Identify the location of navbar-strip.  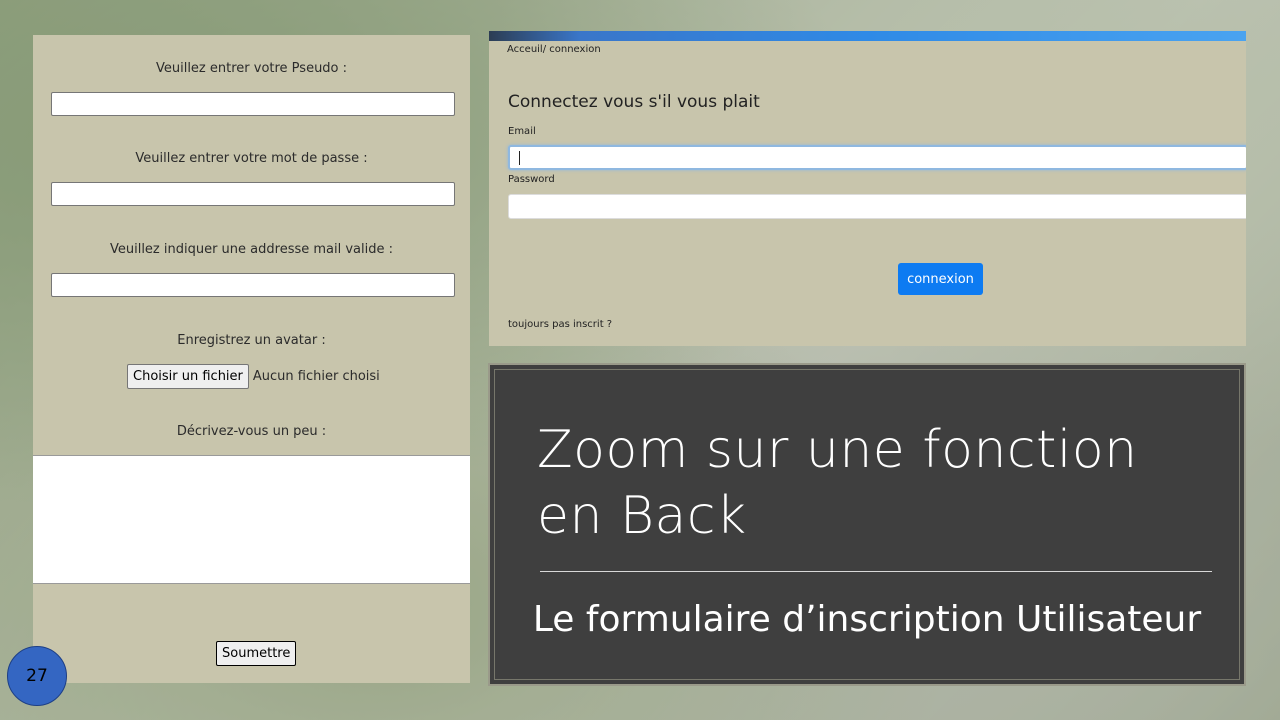
(867, 36).